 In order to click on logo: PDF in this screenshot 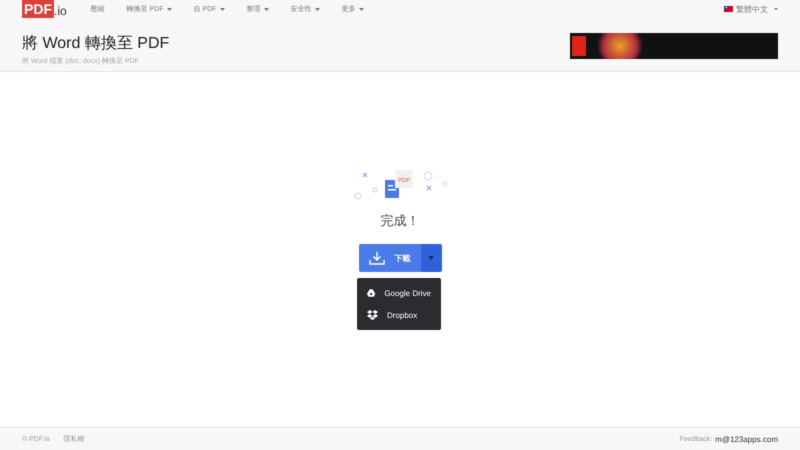, I will do `click(38, 9)`.